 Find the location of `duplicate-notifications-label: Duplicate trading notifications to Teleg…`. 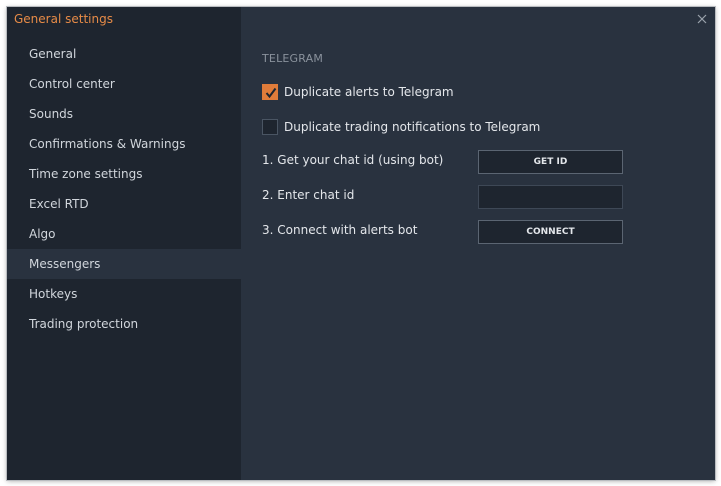

duplicate-notifications-label: Duplicate trading notifications to Teleg… is located at coordinates (412, 127).